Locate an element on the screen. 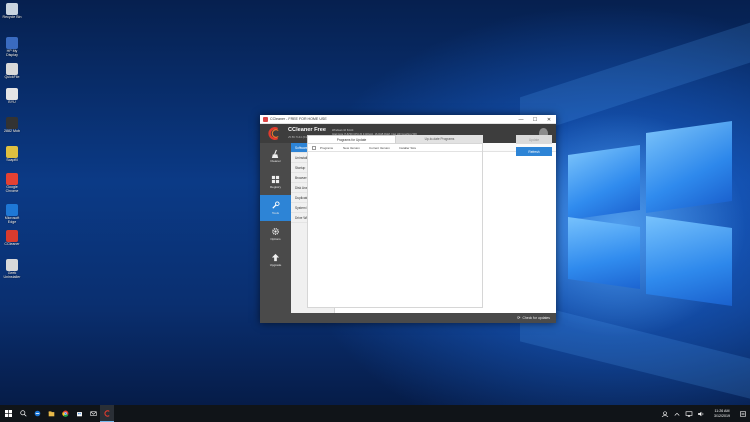 This screenshot has height=422, width=750. taskbar-mail is located at coordinates (93, 413).